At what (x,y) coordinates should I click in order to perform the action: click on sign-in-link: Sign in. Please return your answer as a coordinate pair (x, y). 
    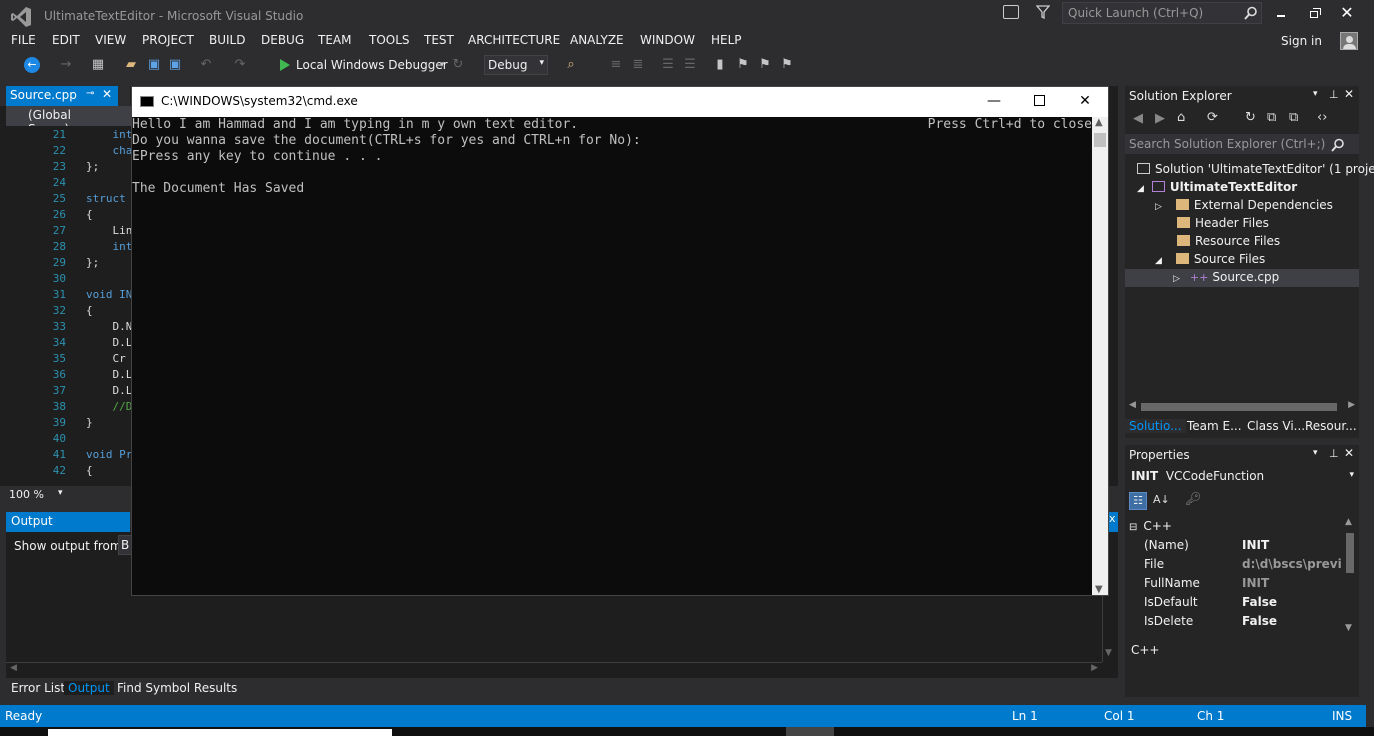
    Looking at the image, I should click on (1301, 41).